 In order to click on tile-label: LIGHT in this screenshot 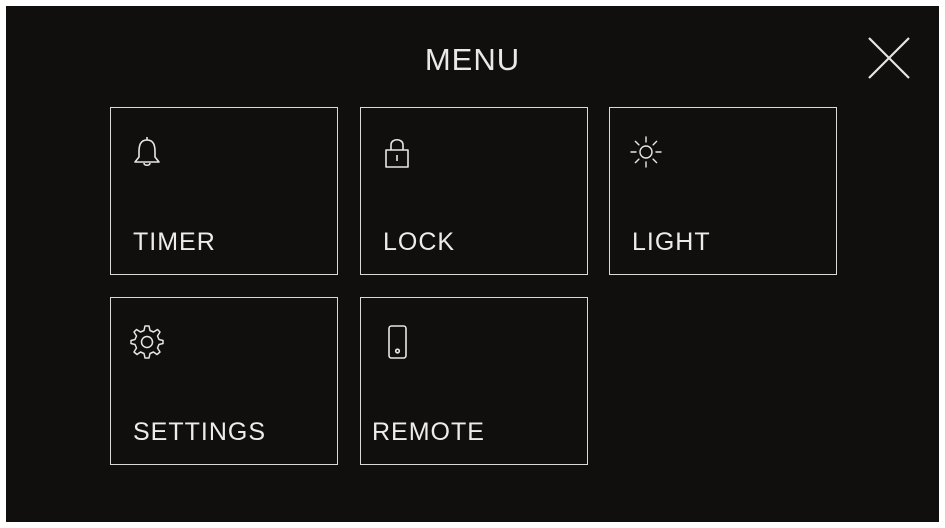, I will do `click(671, 242)`.